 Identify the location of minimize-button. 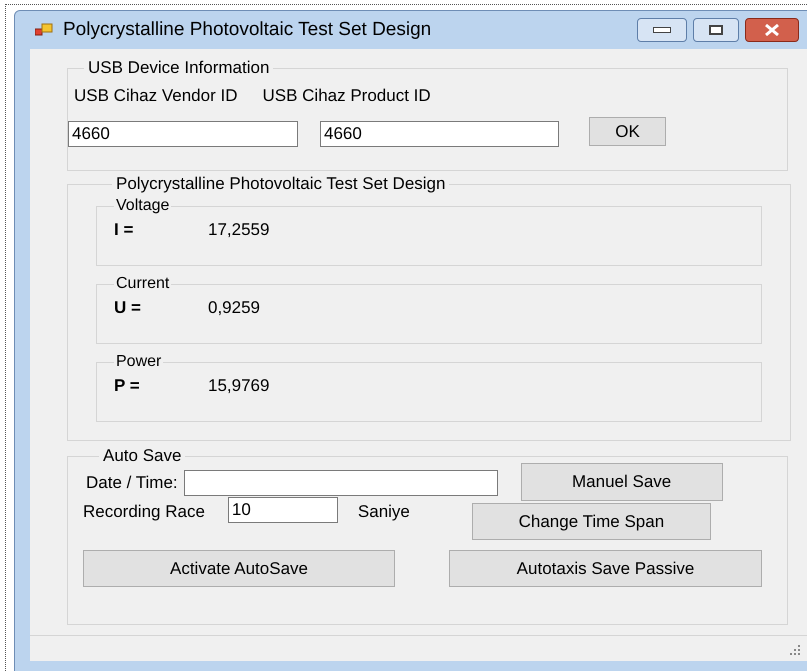
(662, 30).